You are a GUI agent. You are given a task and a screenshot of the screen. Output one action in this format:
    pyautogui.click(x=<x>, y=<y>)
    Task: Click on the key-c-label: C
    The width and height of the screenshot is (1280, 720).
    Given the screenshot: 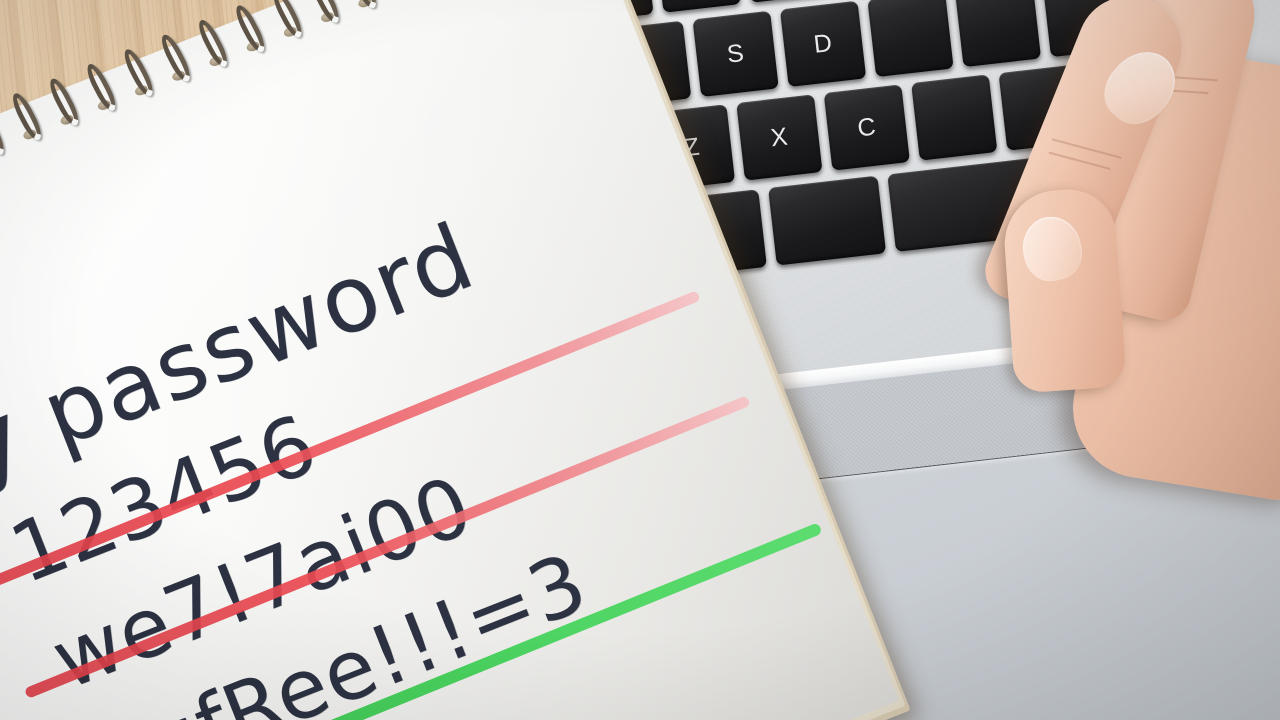 What is the action you would take?
    pyautogui.click(x=866, y=127)
    